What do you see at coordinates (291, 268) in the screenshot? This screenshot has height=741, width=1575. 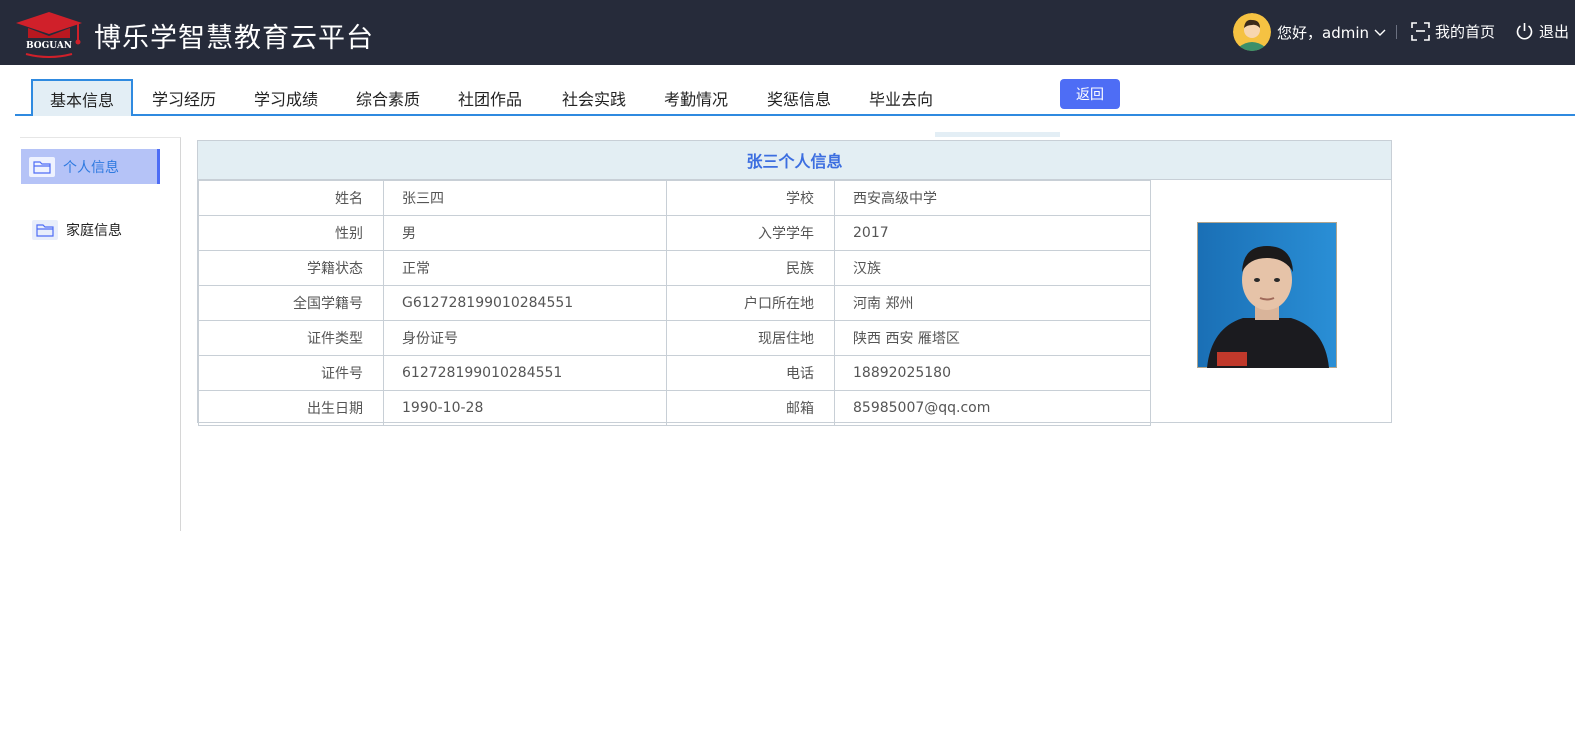 I see `field-label: 学籍状态` at bounding box center [291, 268].